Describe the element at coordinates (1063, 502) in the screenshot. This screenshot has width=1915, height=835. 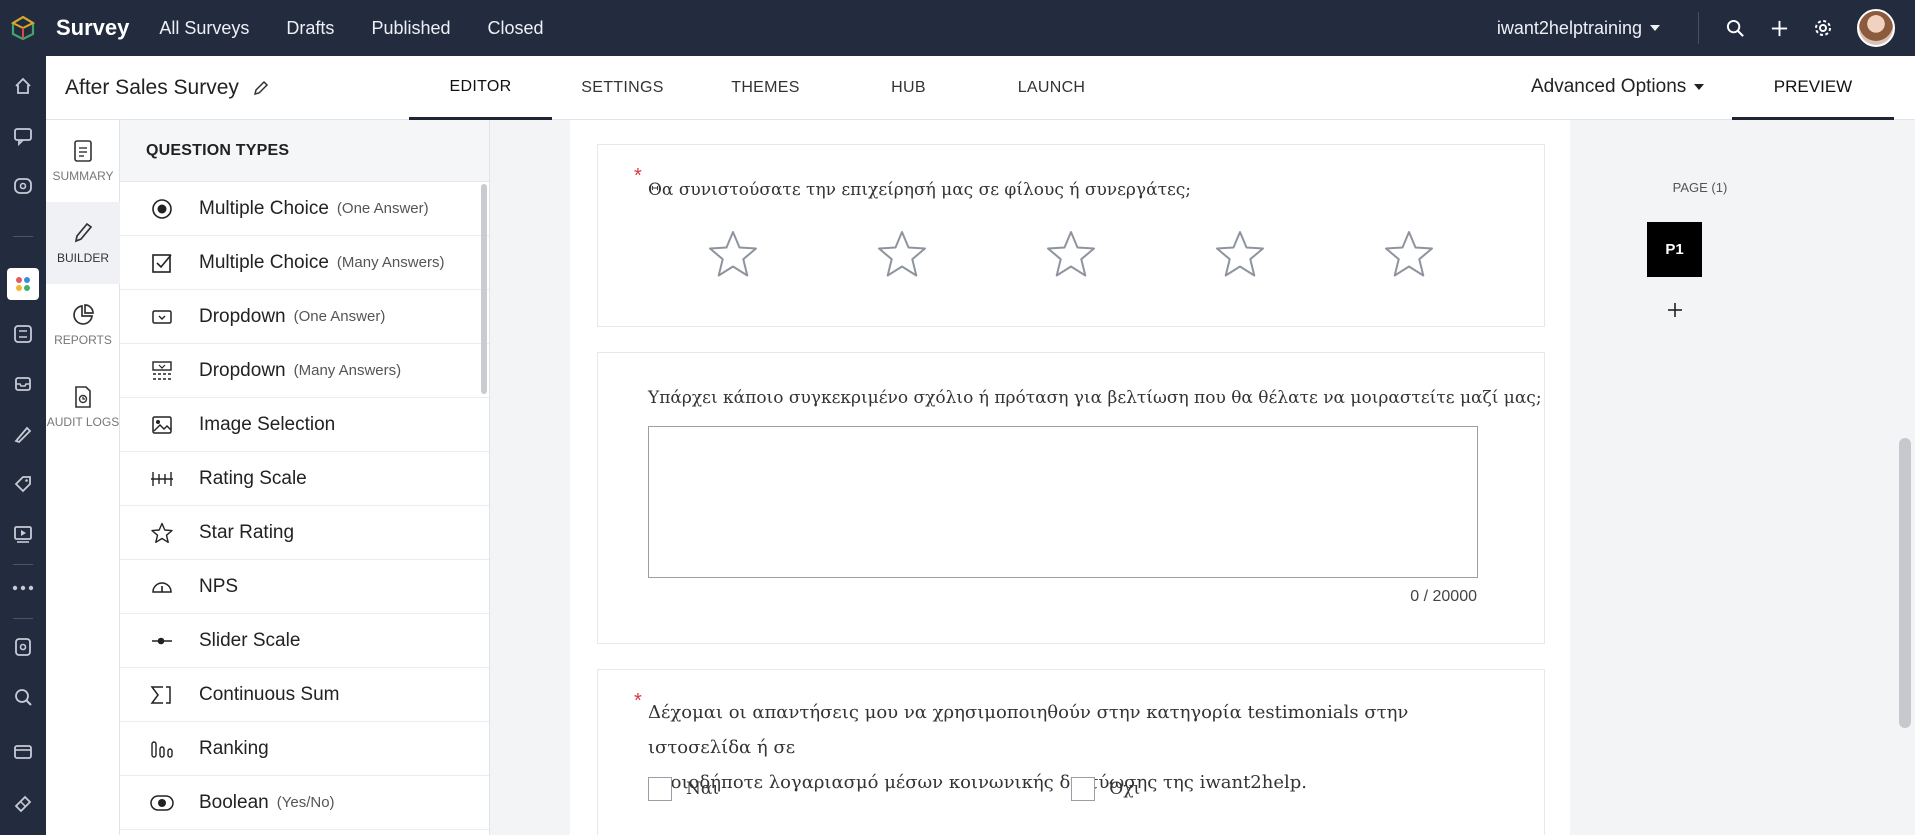
I see `comment-textarea` at that location.